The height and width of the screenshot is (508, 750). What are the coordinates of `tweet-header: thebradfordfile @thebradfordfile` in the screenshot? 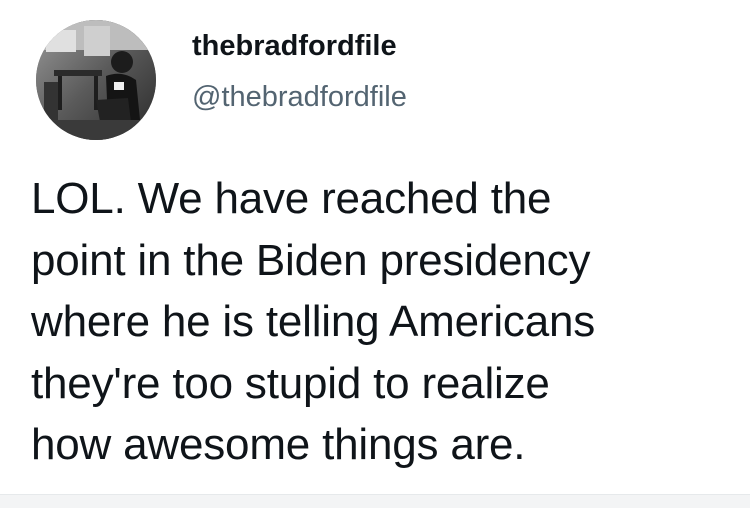 It's located at (221, 80).